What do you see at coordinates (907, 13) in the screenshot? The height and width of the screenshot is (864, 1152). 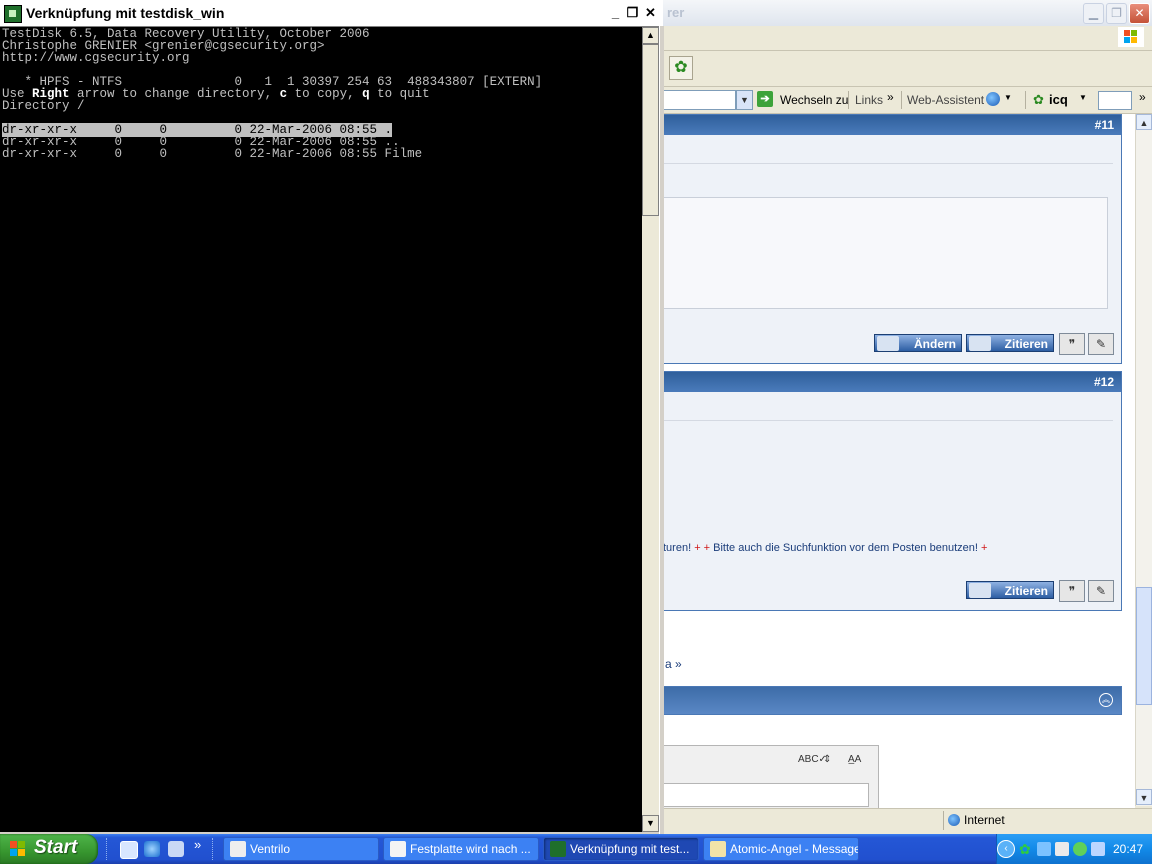 I see `browser-titlebar: rer ▁ ❐ ✕` at bounding box center [907, 13].